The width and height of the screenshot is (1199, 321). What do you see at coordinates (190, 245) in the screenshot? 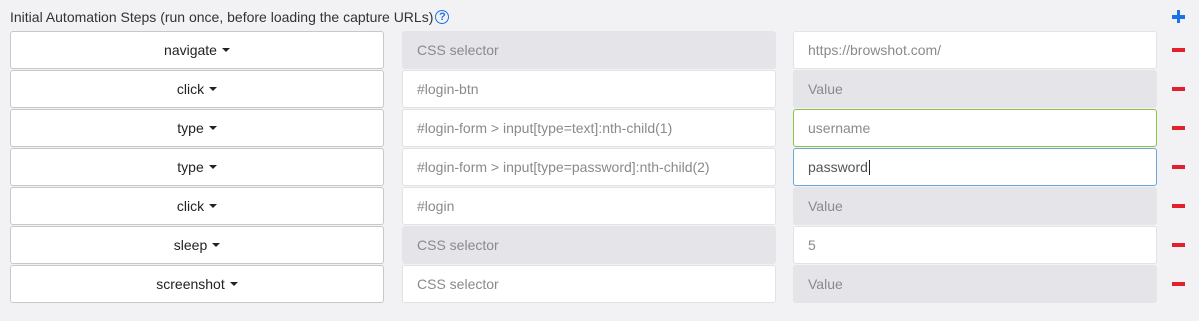
I see `action-label: sleep` at bounding box center [190, 245].